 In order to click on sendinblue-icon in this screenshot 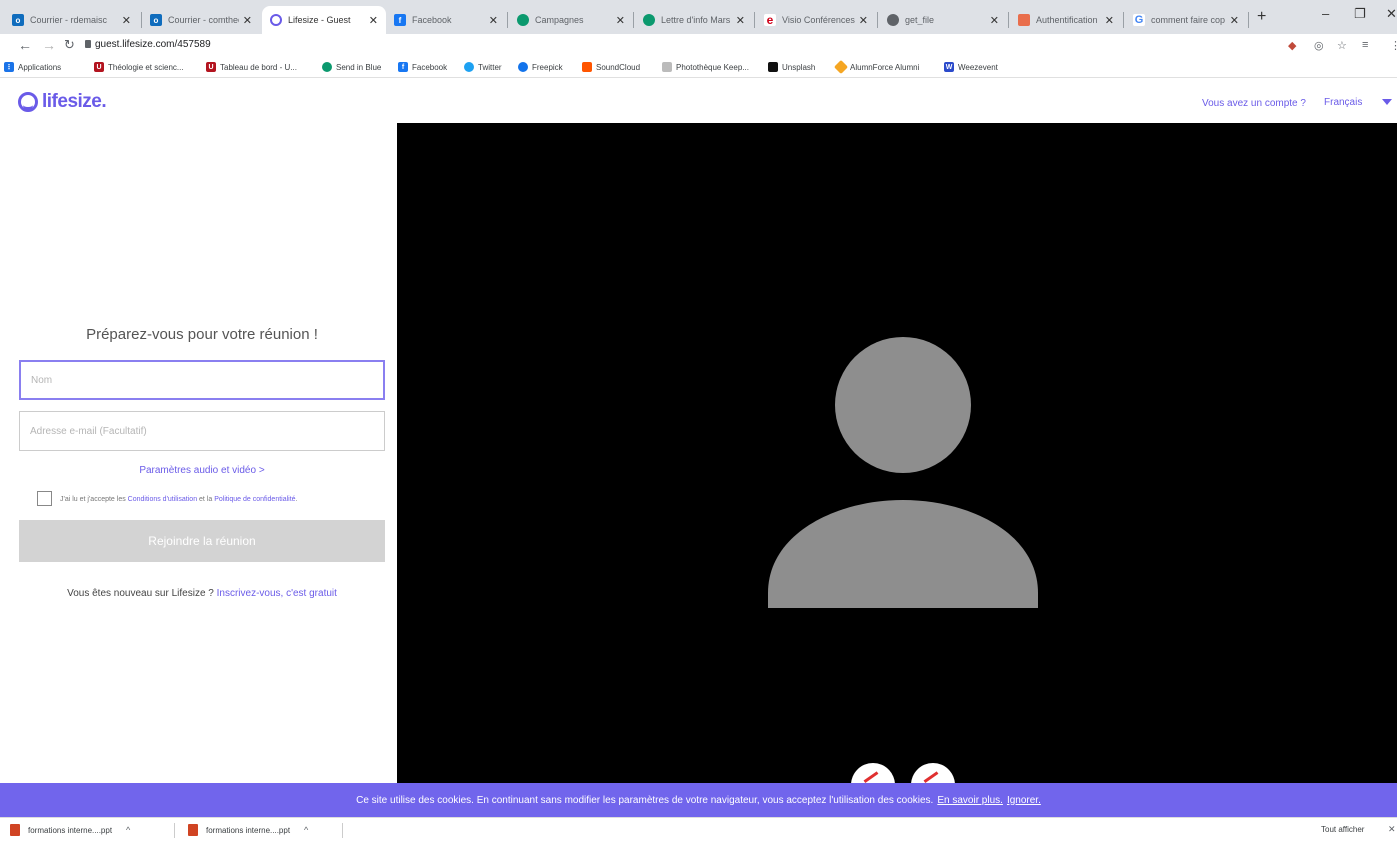, I will do `click(327, 67)`.